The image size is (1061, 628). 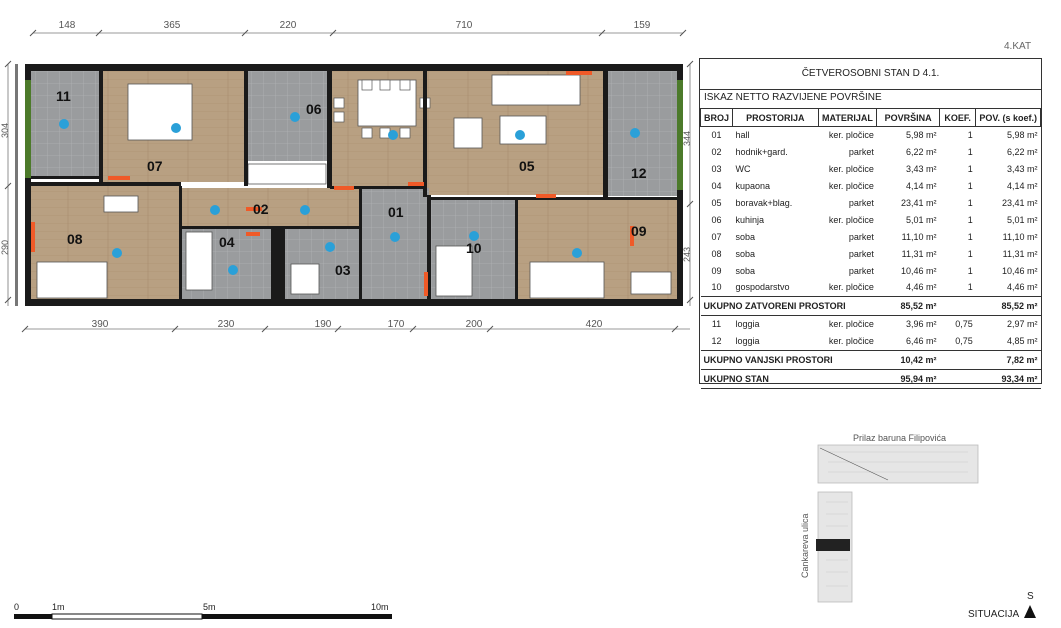 What do you see at coordinates (921, 169) in the screenshot?
I see `cell-povrsina: 3,43 m²` at bounding box center [921, 169].